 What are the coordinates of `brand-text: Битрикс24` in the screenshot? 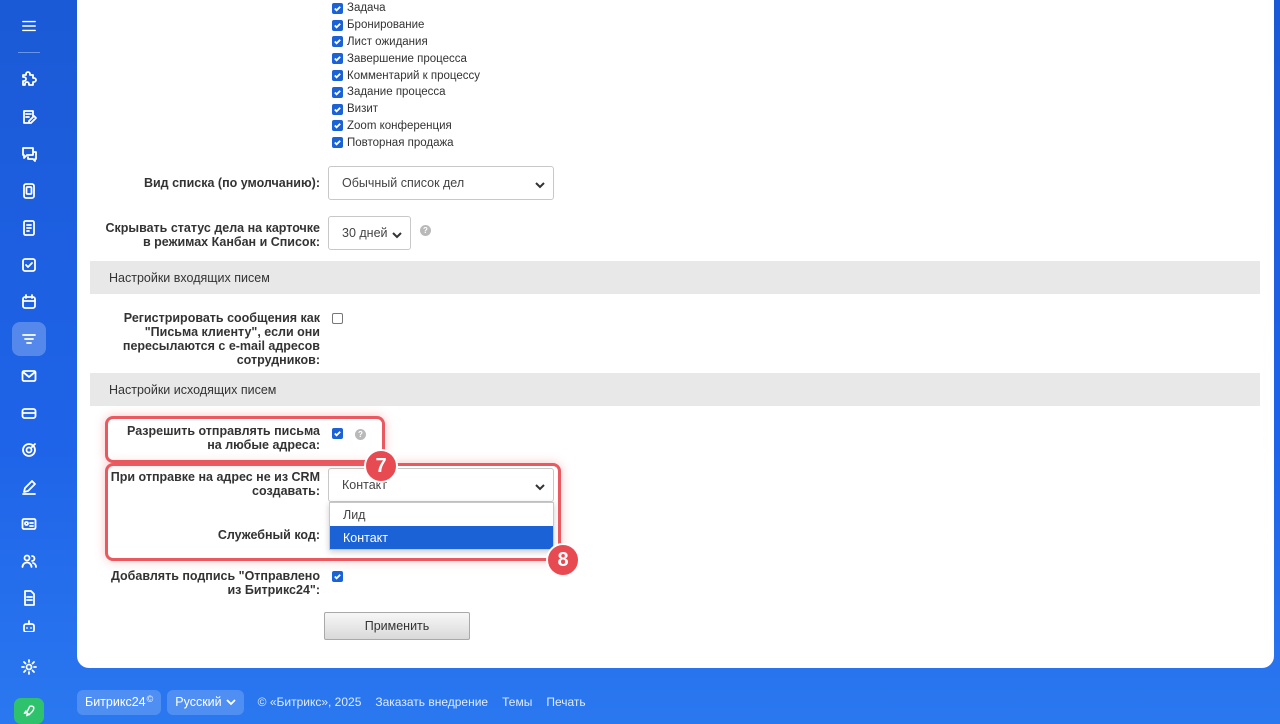 It's located at (115, 702).